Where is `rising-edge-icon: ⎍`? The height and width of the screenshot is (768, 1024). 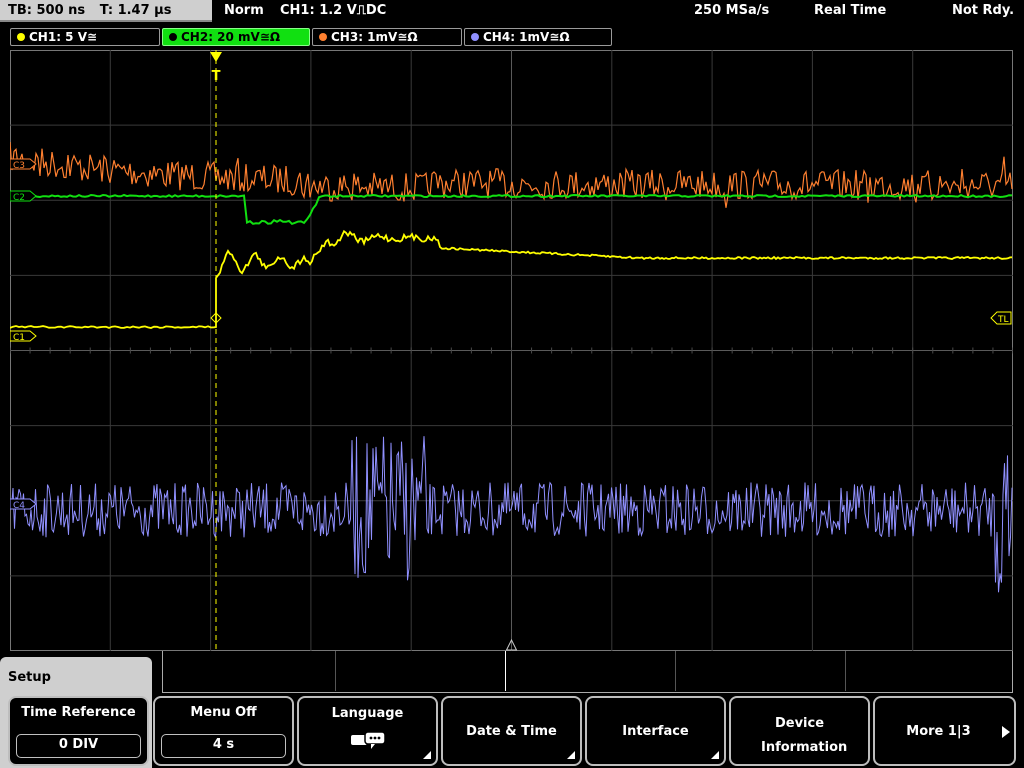 rising-edge-icon: ⎍ is located at coordinates (361, 10).